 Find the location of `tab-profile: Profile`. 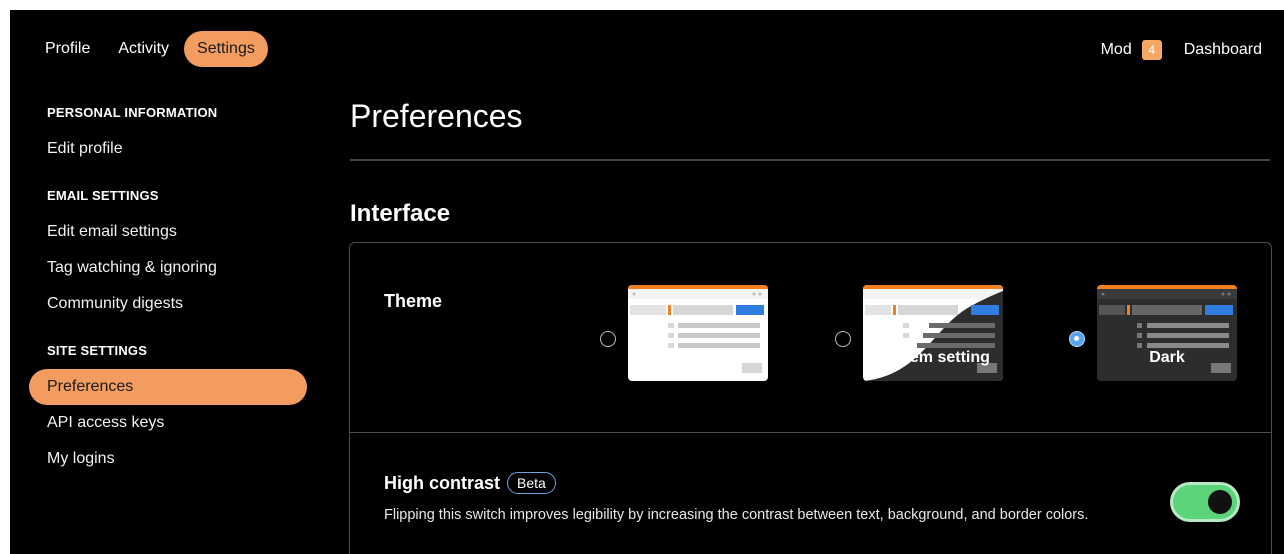

tab-profile: Profile is located at coordinates (67, 49).